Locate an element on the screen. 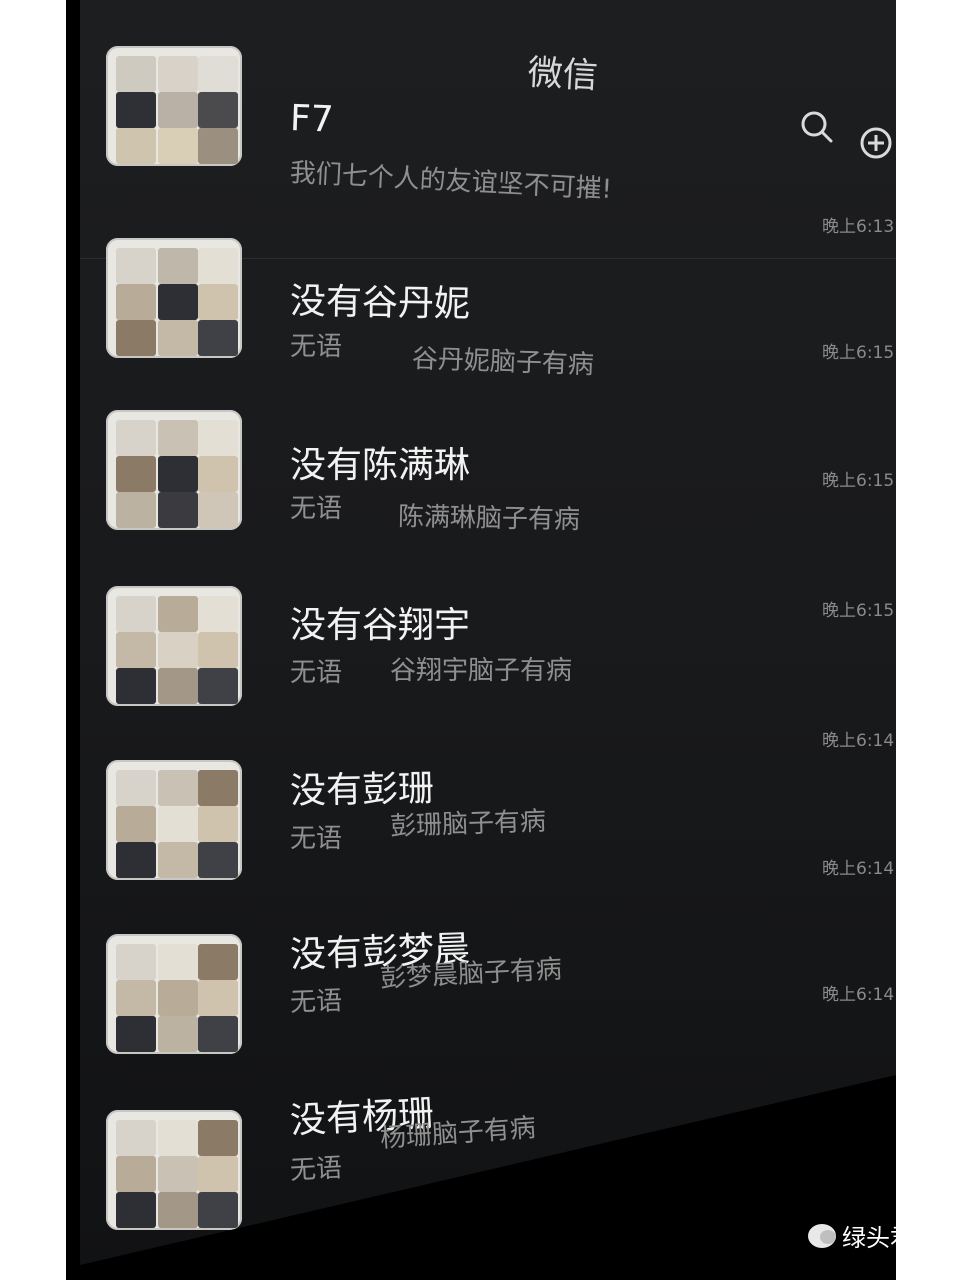 This screenshot has height=1280, width=960. chat-name: F7 is located at coordinates (312, 119).